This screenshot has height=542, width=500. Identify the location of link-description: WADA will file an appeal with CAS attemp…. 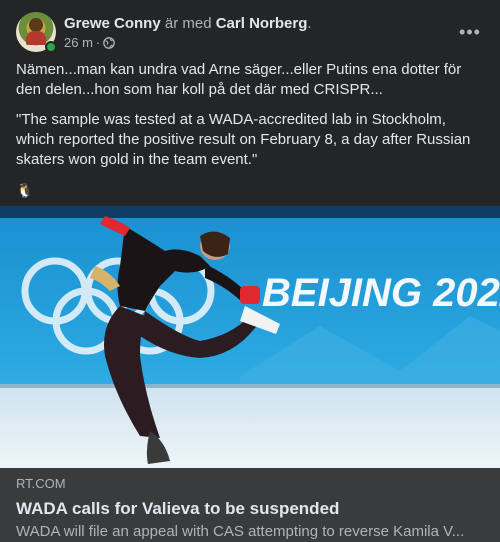
(240, 531).